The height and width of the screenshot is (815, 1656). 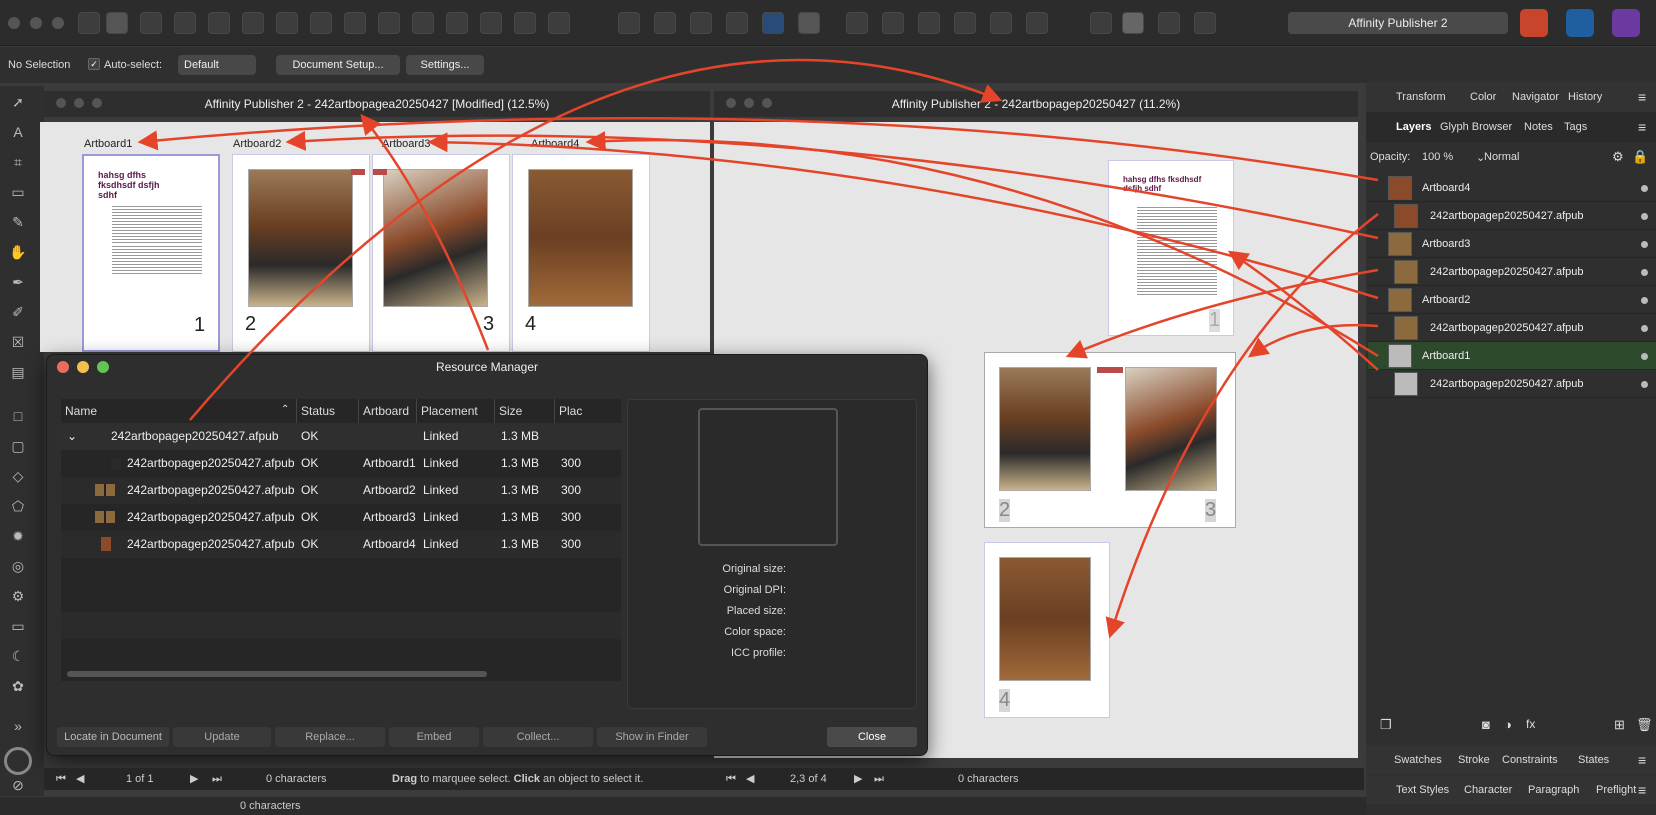 What do you see at coordinates (388, 411) in the screenshot?
I see `col-artboard: Artboard` at bounding box center [388, 411].